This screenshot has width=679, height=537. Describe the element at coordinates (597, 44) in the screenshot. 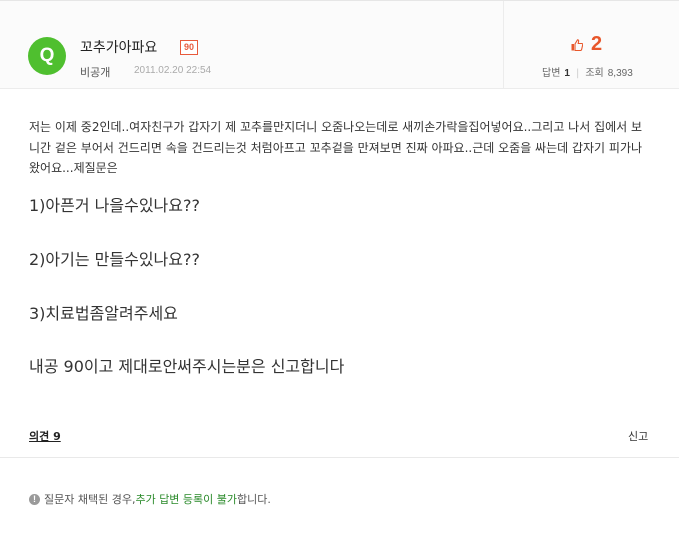

I see `like-count: 2` at that location.